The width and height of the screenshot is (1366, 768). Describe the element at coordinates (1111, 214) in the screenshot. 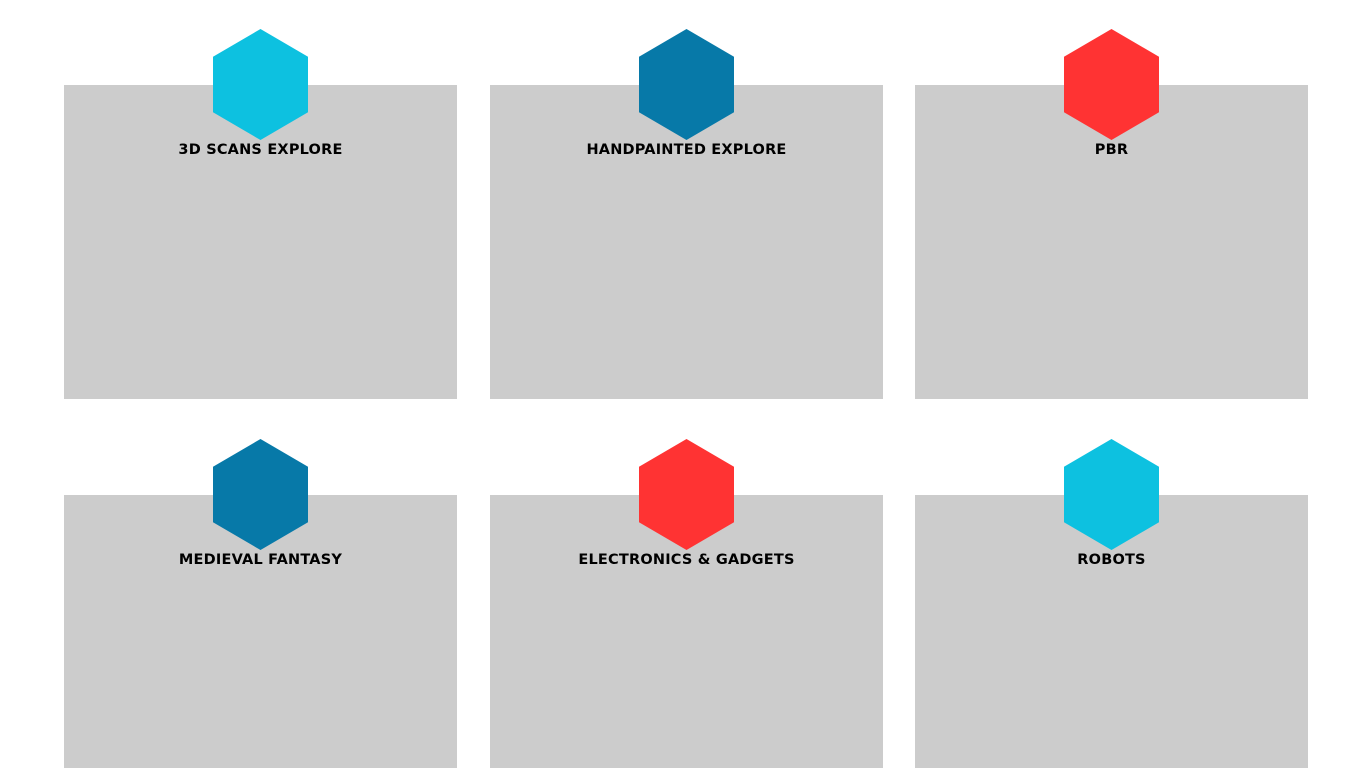

I see `category-card-pbr: PBR` at that location.